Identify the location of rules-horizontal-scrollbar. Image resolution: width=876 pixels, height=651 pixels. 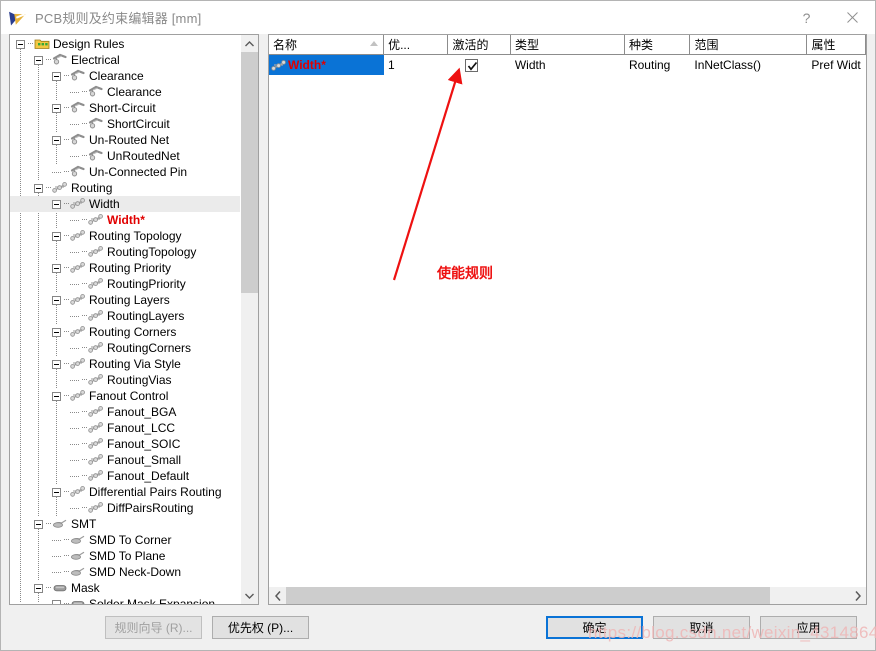
(567, 595).